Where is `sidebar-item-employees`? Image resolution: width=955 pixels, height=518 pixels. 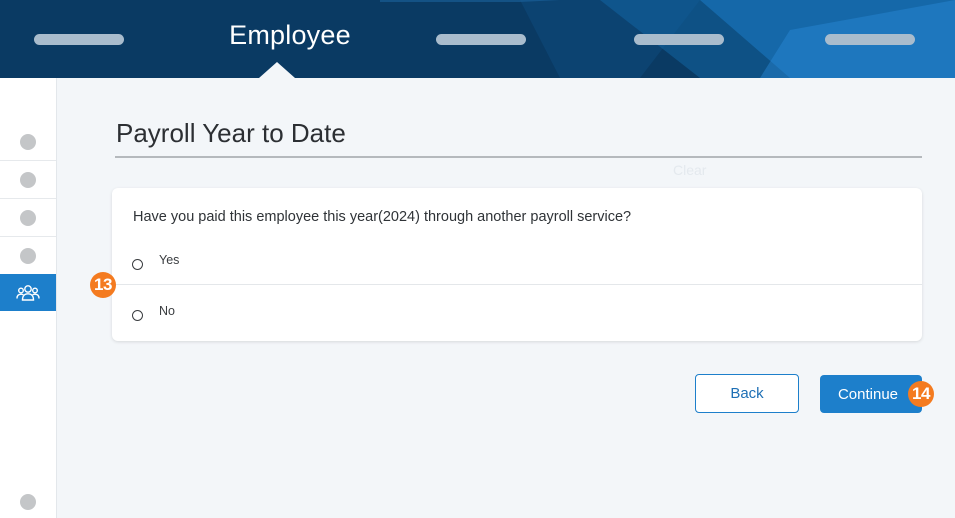 sidebar-item-employees is located at coordinates (28, 292).